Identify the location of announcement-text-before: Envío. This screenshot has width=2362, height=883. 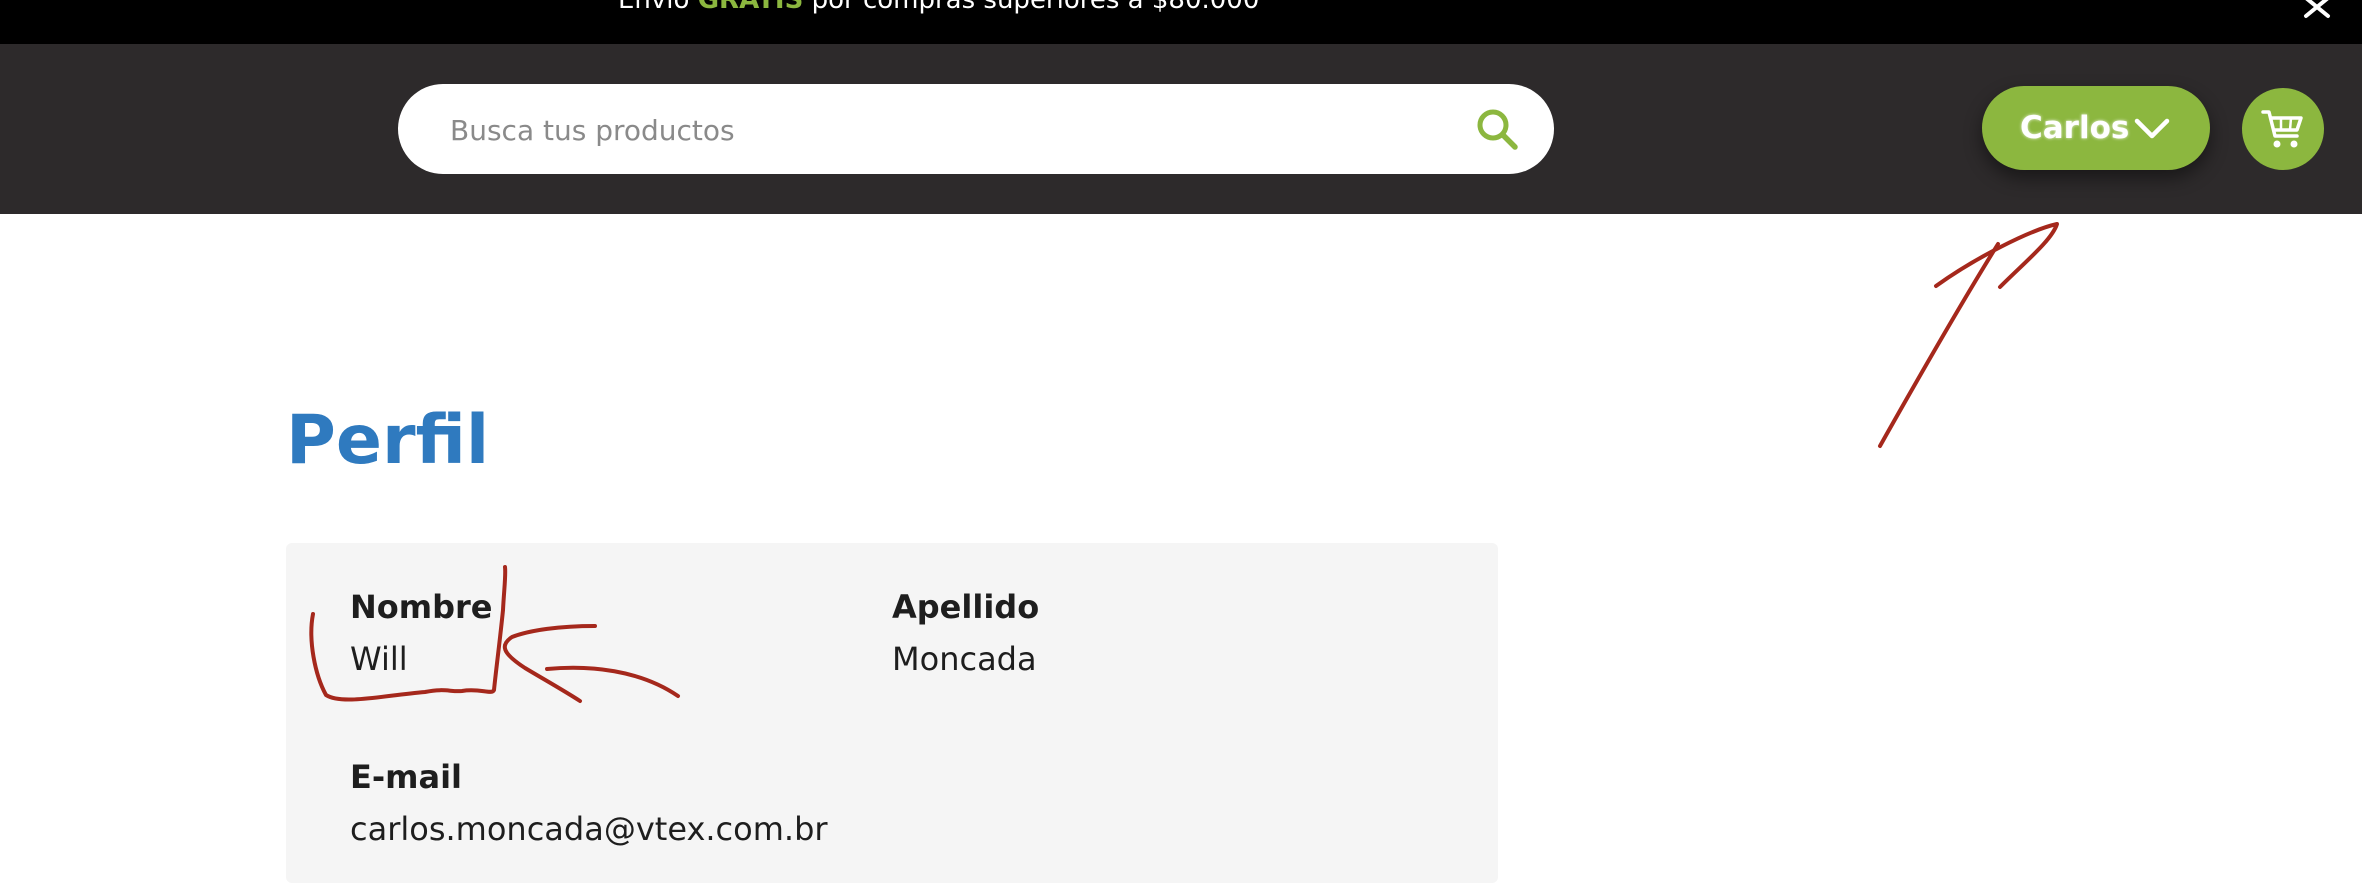
(654, 7).